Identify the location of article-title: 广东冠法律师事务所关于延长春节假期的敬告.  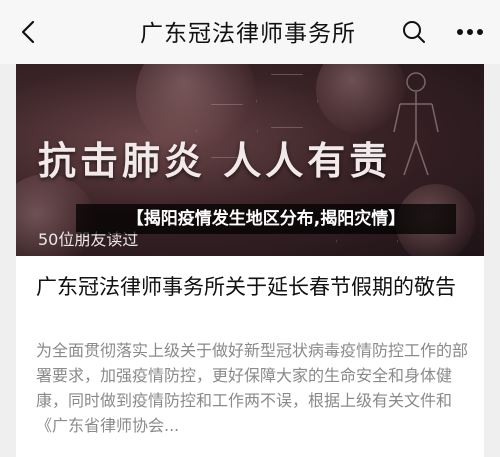
(254, 287).